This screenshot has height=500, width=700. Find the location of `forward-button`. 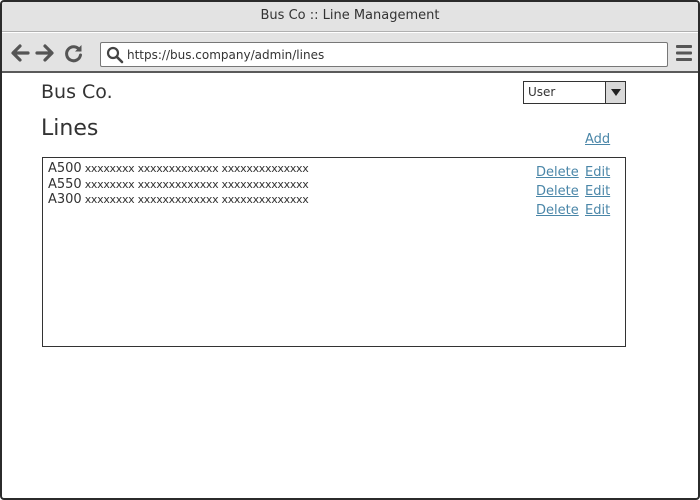

forward-button is located at coordinates (45, 53).